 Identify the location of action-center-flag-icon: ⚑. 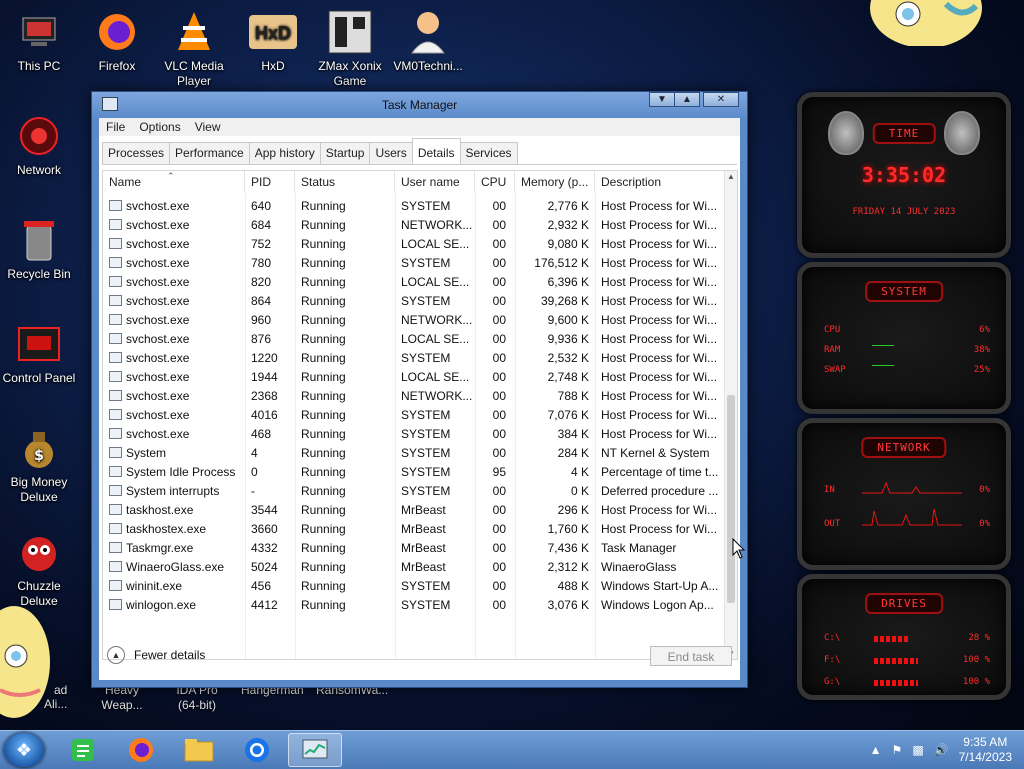
(897, 750).